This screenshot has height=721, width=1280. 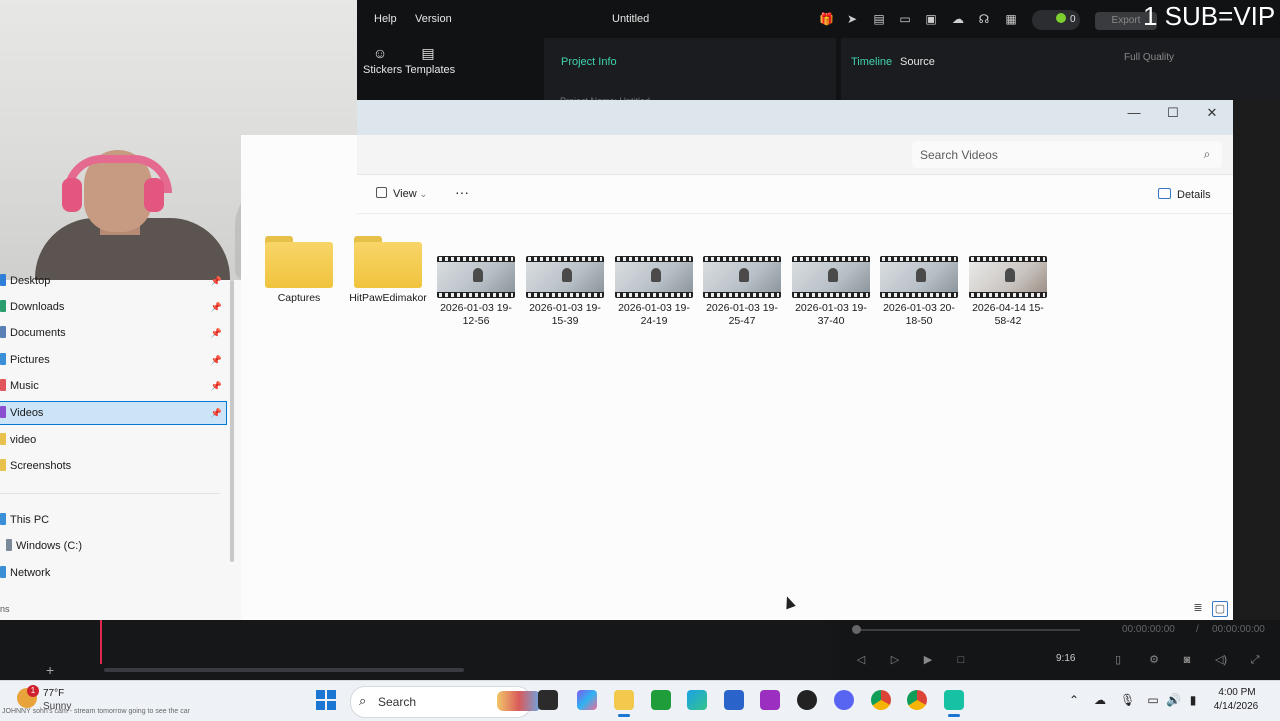 What do you see at coordinates (113, 413) in the screenshot?
I see `sidebar-item-videos: Videos 📌` at bounding box center [113, 413].